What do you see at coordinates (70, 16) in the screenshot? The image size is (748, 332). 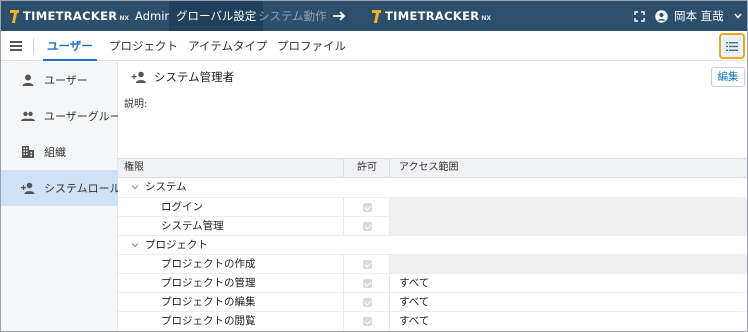 I see `logo-text: TIMETRACKER` at bounding box center [70, 16].